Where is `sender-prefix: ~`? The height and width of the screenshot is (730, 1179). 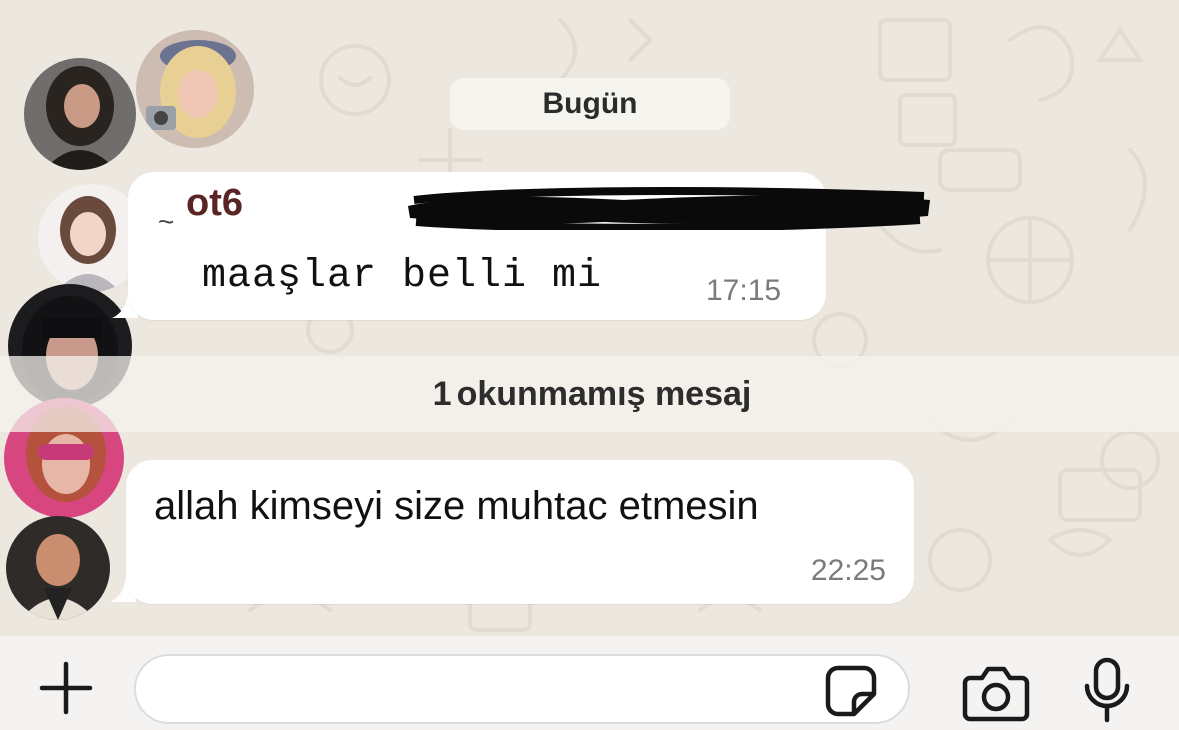
sender-prefix: ~ is located at coordinates (166, 221).